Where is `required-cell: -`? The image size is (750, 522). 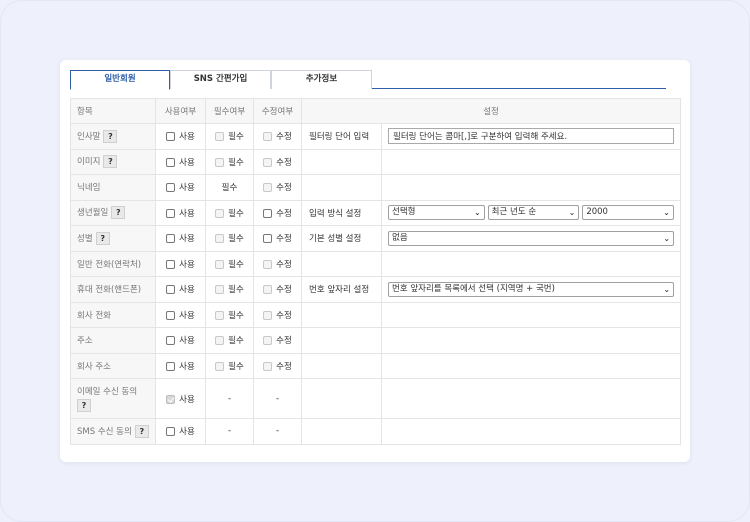
required-cell: - is located at coordinates (229, 398).